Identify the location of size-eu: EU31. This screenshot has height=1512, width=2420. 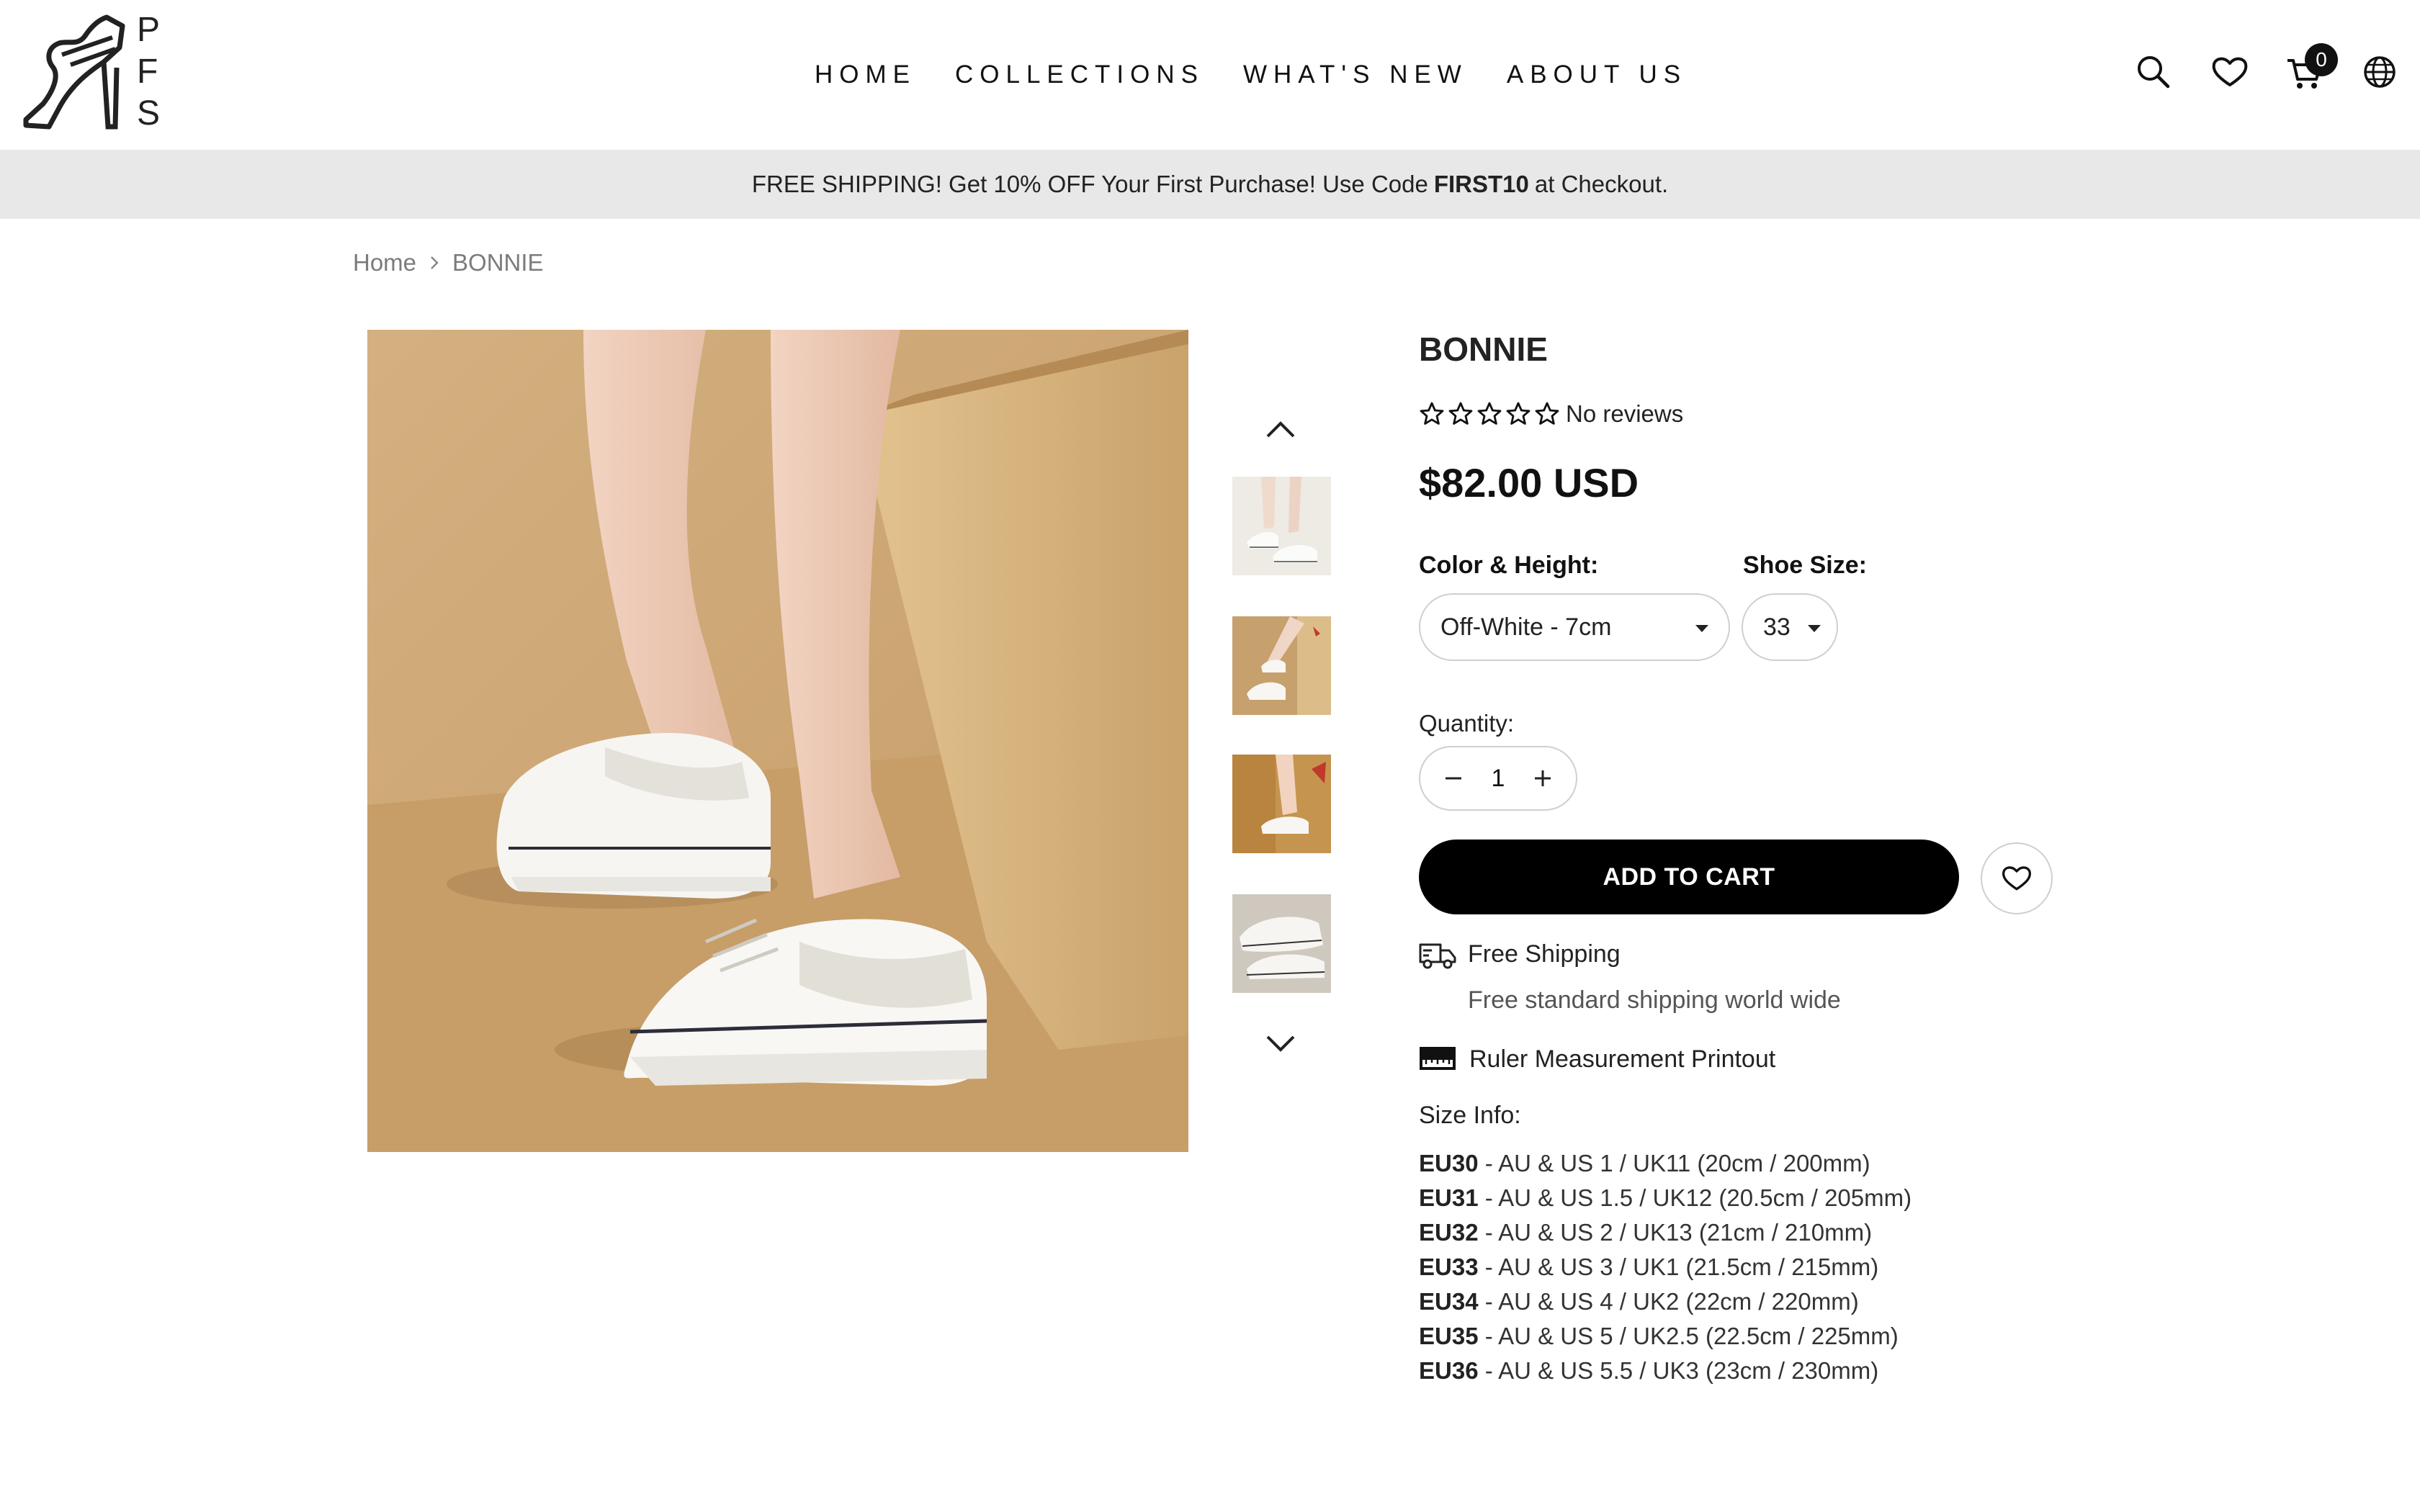
(1449, 1197).